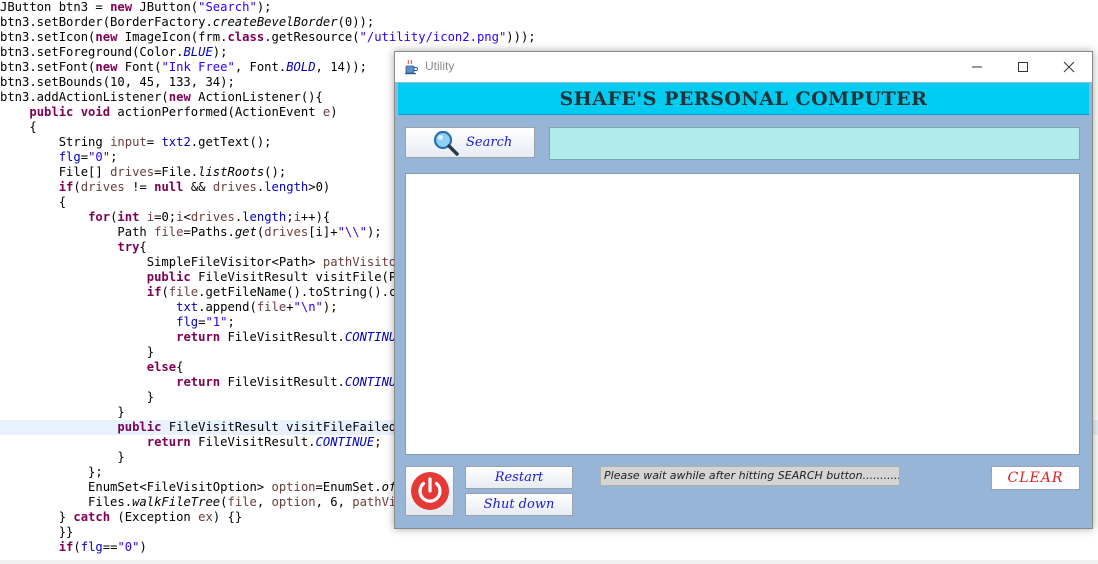 The width and height of the screenshot is (1098, 564). Describe the element at coordinates (440, 66) in the screenshot. I see `window-title: Utility` at that location.